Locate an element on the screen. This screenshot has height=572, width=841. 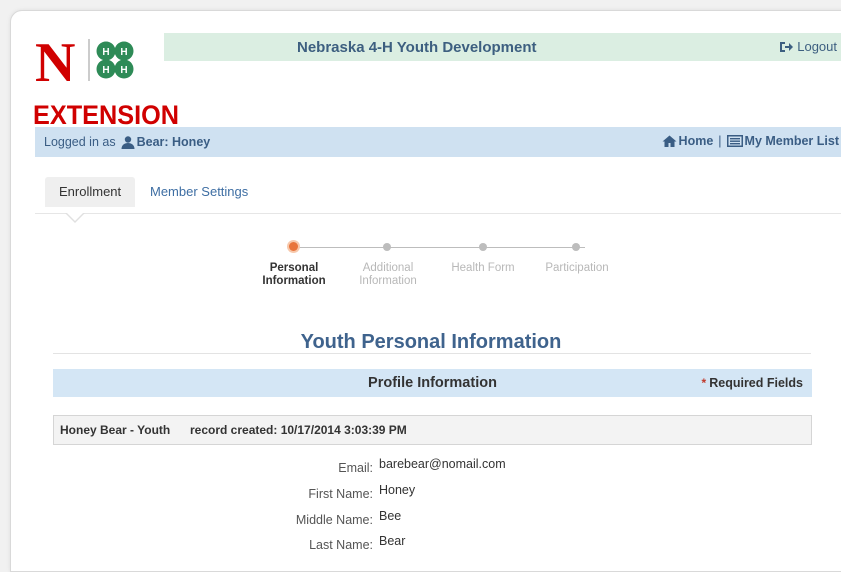
first-name-label: First Name: is located at coordinates (340, 494).